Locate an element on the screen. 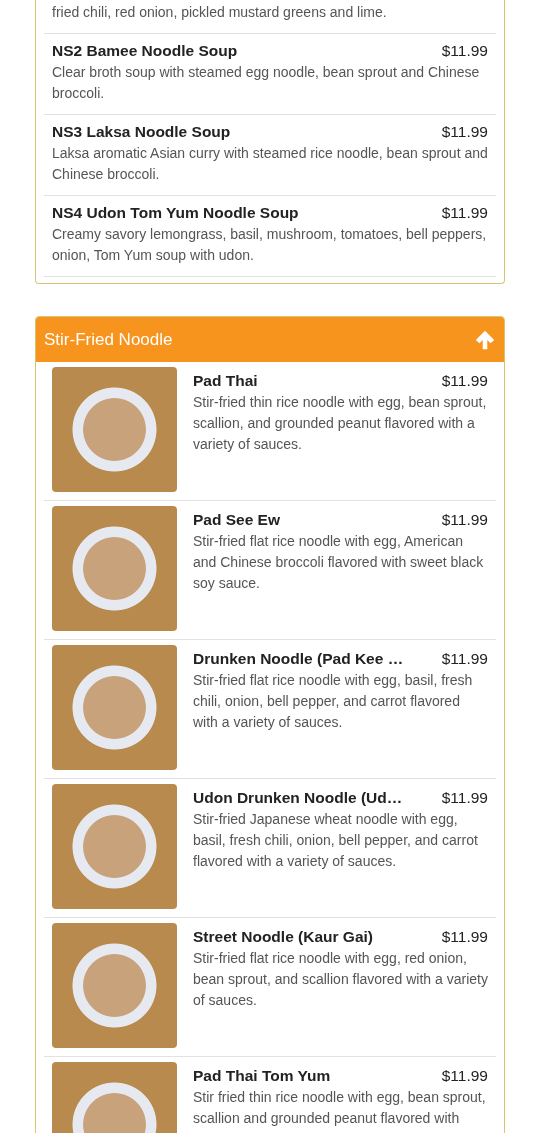 Image resolution: width=550 pixels, height=1133 pixels. dish-name: NS4 Udon Tom Yum Noodle Soup is located at coordinates (175, 213).